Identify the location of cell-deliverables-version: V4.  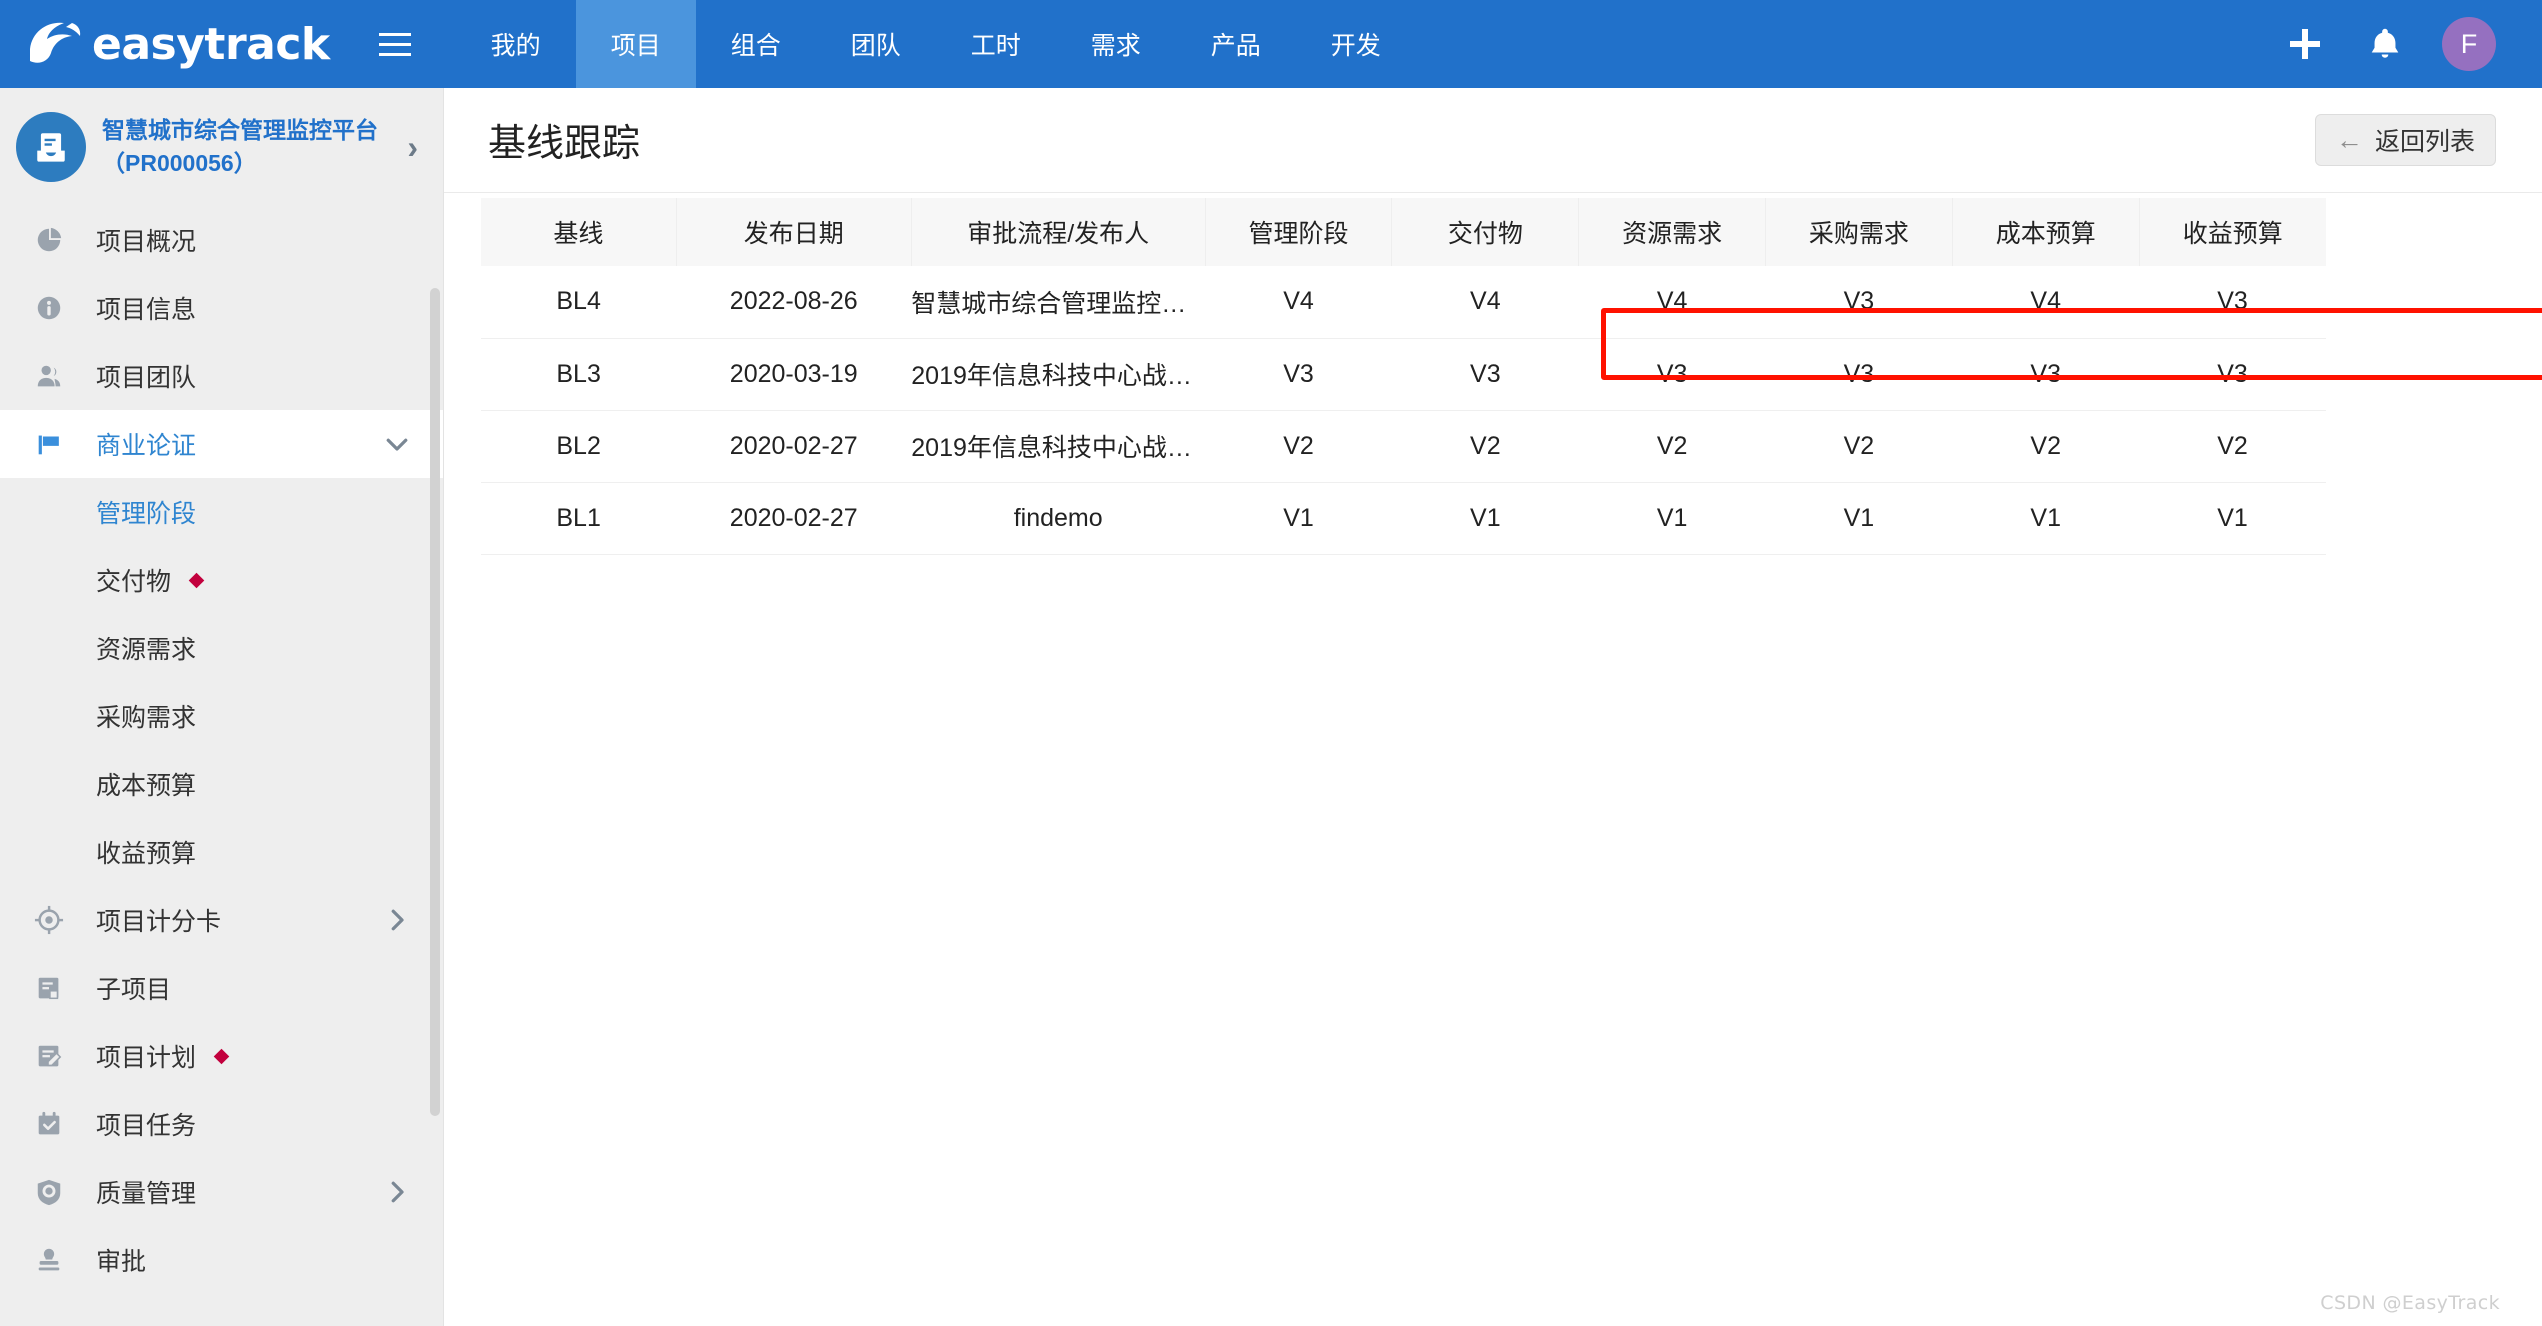
(1485, 302).